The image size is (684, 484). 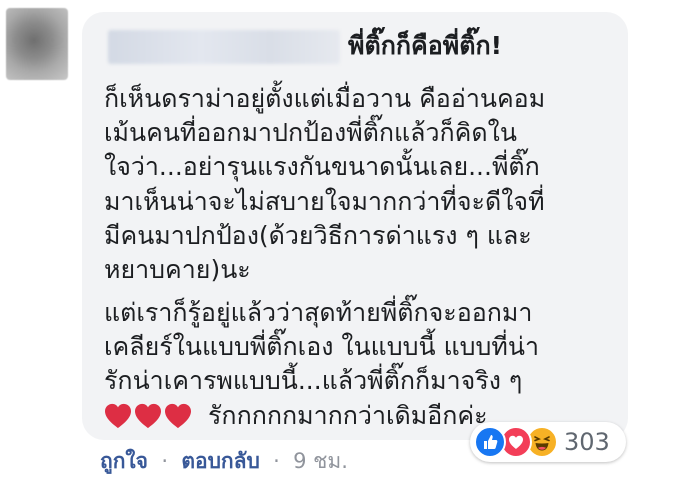 I want to click on like-link: ถูกใจ, so click(x=124, y=461).